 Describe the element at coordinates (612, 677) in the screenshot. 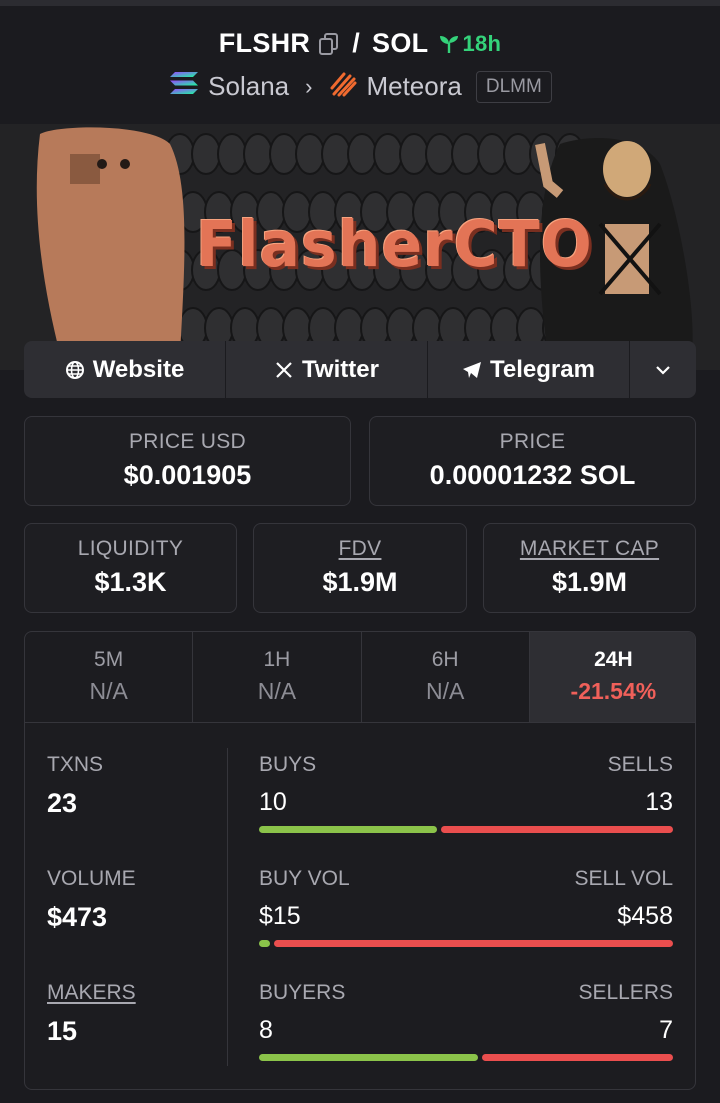

I see `tab-24h: 24H -21.54%` at that location.